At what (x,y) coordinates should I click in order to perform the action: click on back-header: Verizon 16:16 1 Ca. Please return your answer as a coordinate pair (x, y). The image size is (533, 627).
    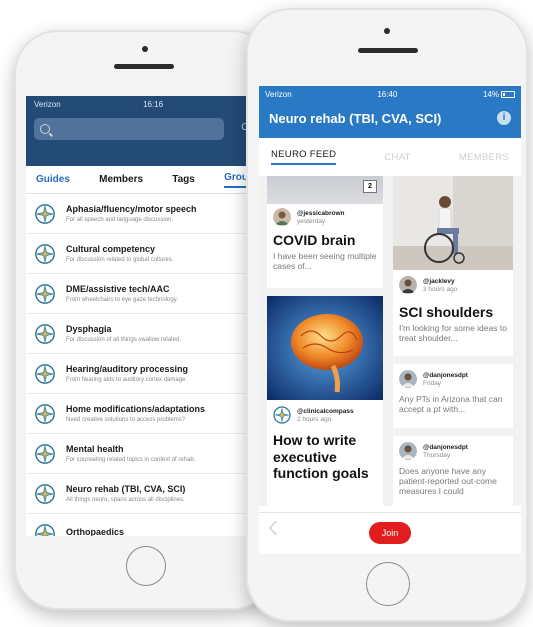
    Looking at the image, I should click on (142, 131).